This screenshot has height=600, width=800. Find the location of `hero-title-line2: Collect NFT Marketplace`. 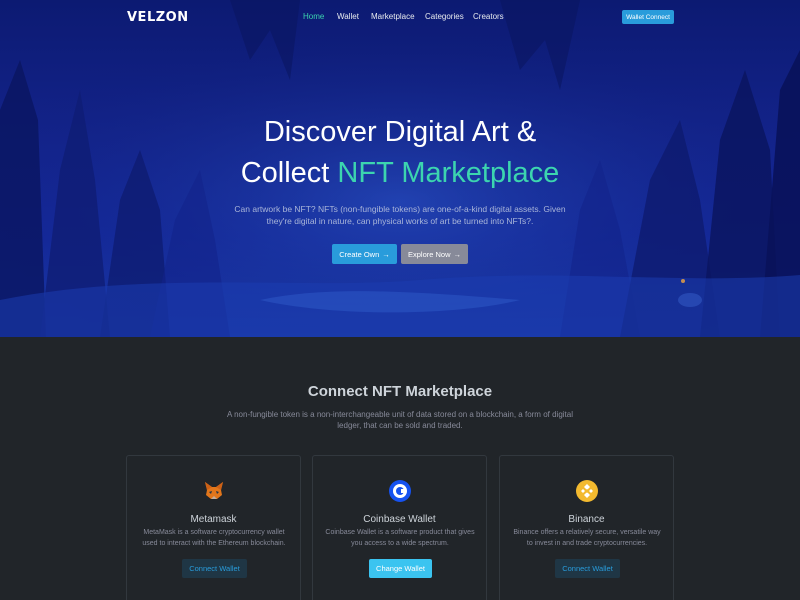

hero-title-line2: Collect NFT Marketplace is located at coordinates (400, 173).